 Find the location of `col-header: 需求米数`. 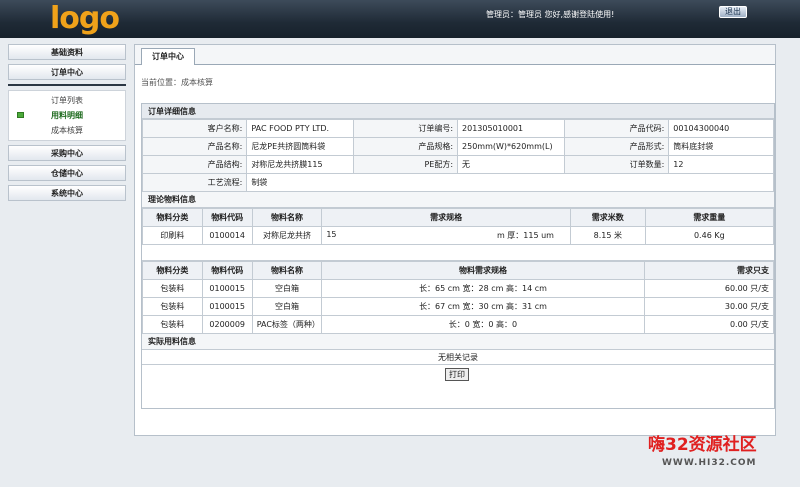

col-header: 需求米数 is located at coordinates (607, 217).